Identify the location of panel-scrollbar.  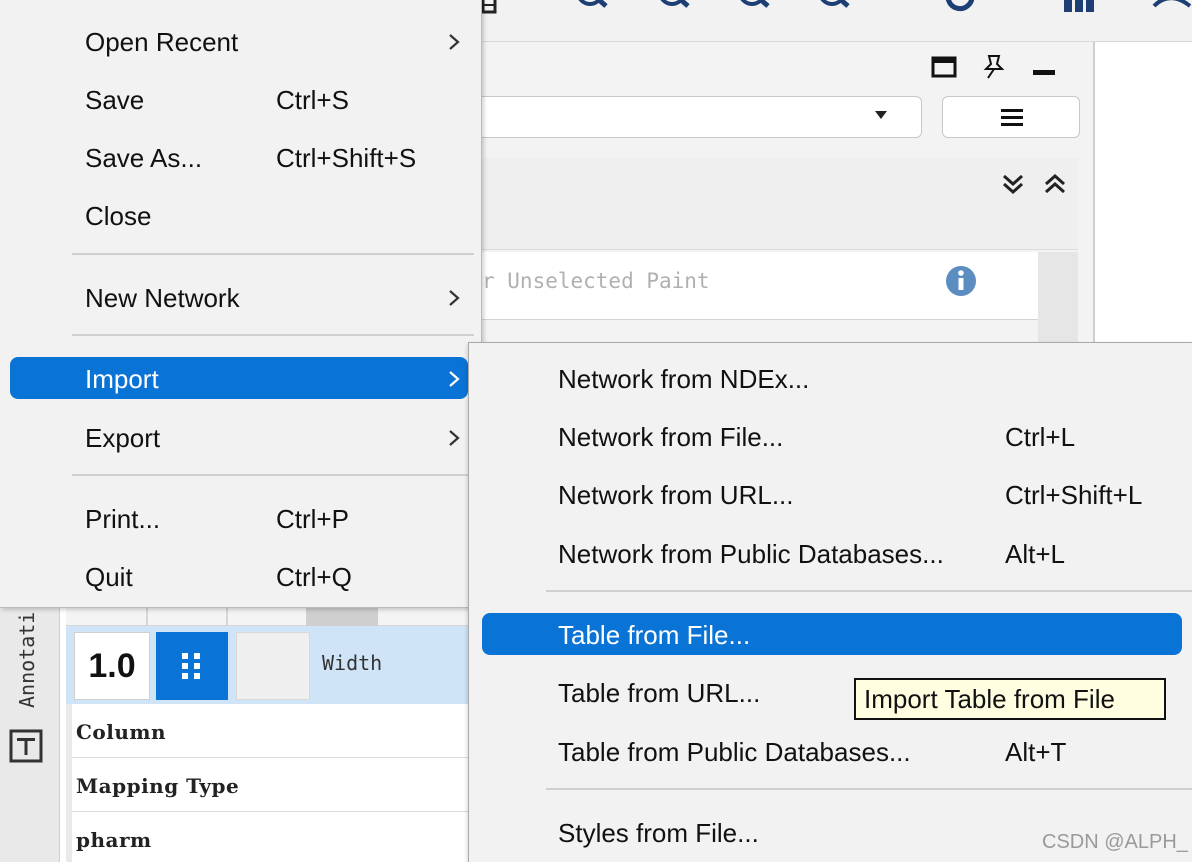
(1058, 297).